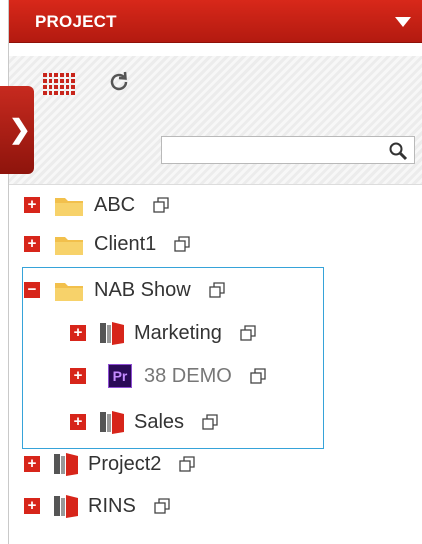 This screenshot has width=422, height=544. I want to click on tree-row-38-demo: + Pr 38 DEMO, so click(168, 376).